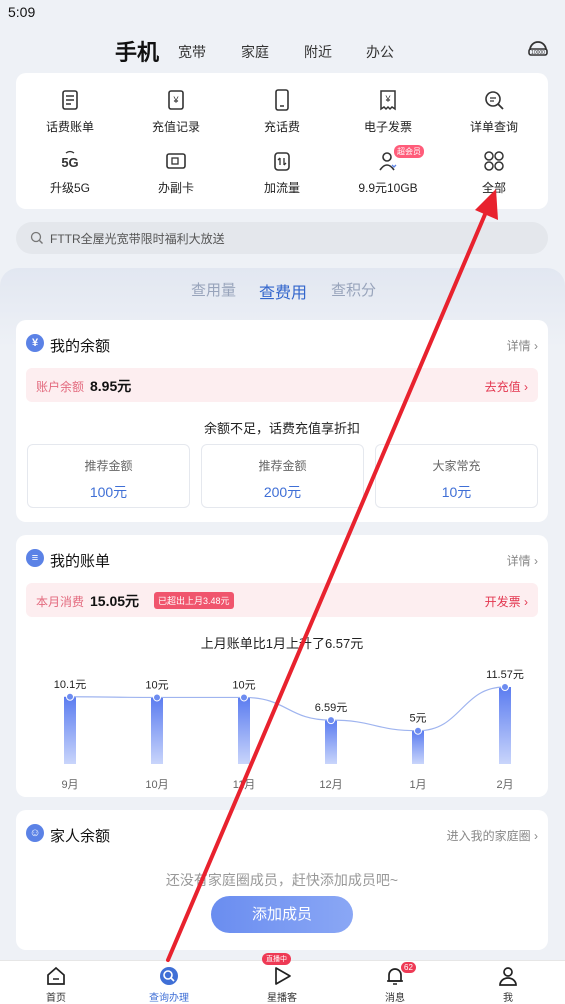 Image resolution: width=565 pixels, height=1004 pixels. I want to click on quick-label: 话费账单, so click(69, 127).